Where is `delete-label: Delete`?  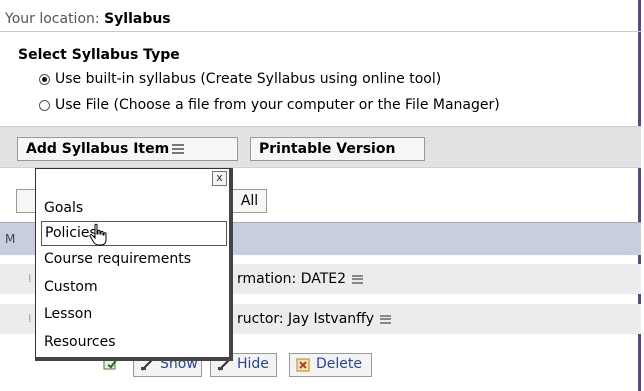
delete-label: Delete is located at coordinates (339, 364).